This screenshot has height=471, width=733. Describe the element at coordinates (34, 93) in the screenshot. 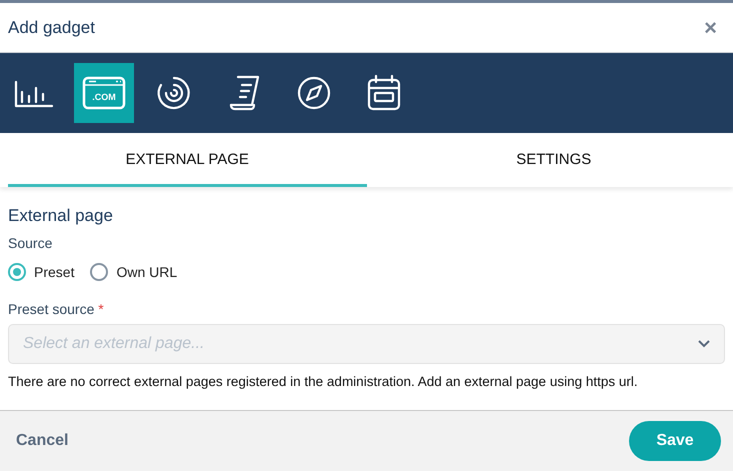

I see `bar-chart-icon` at that location.